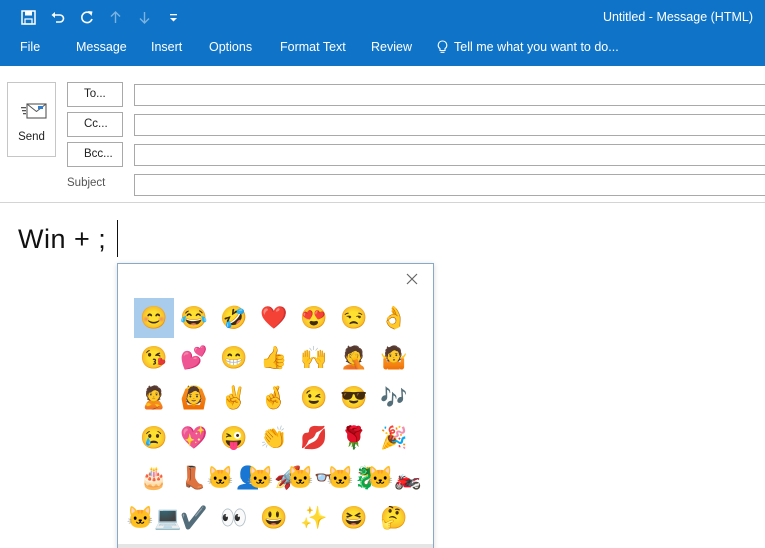 The image size is (765, 548). What do you see at coordinates (34, 111) in the screenshot?
I see `send-envelope-icon` at bounding box center [34, 111].